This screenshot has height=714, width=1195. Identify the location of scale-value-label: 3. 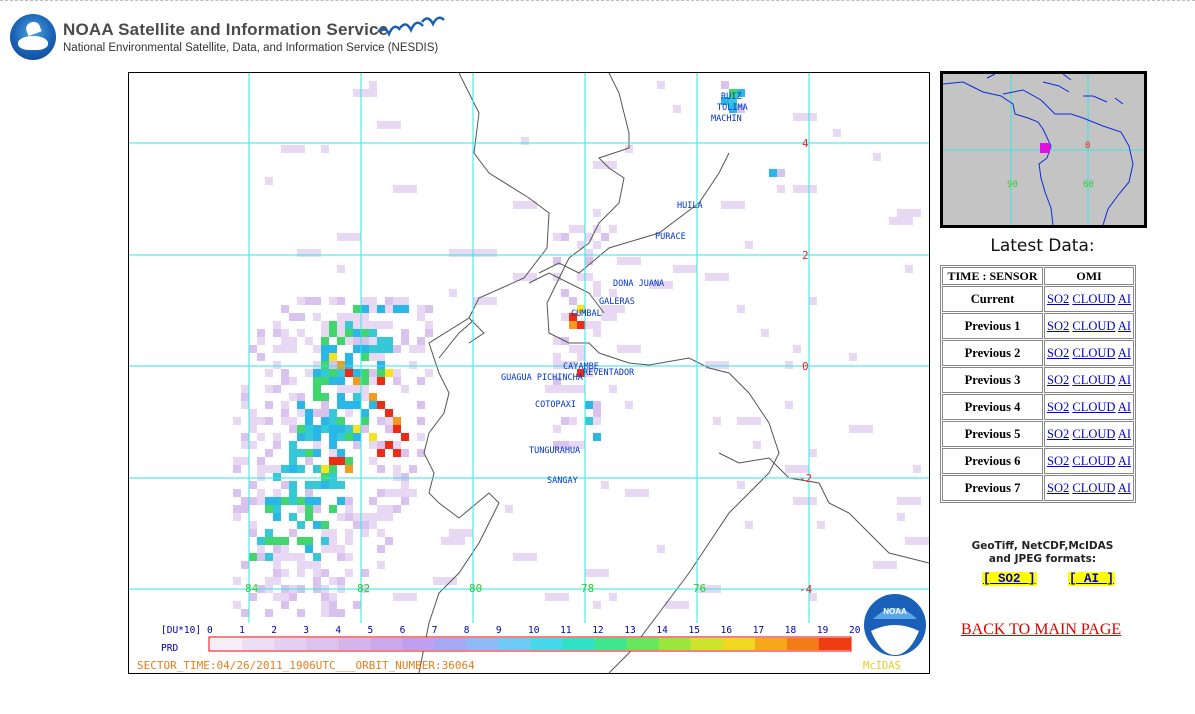
(306, 630).